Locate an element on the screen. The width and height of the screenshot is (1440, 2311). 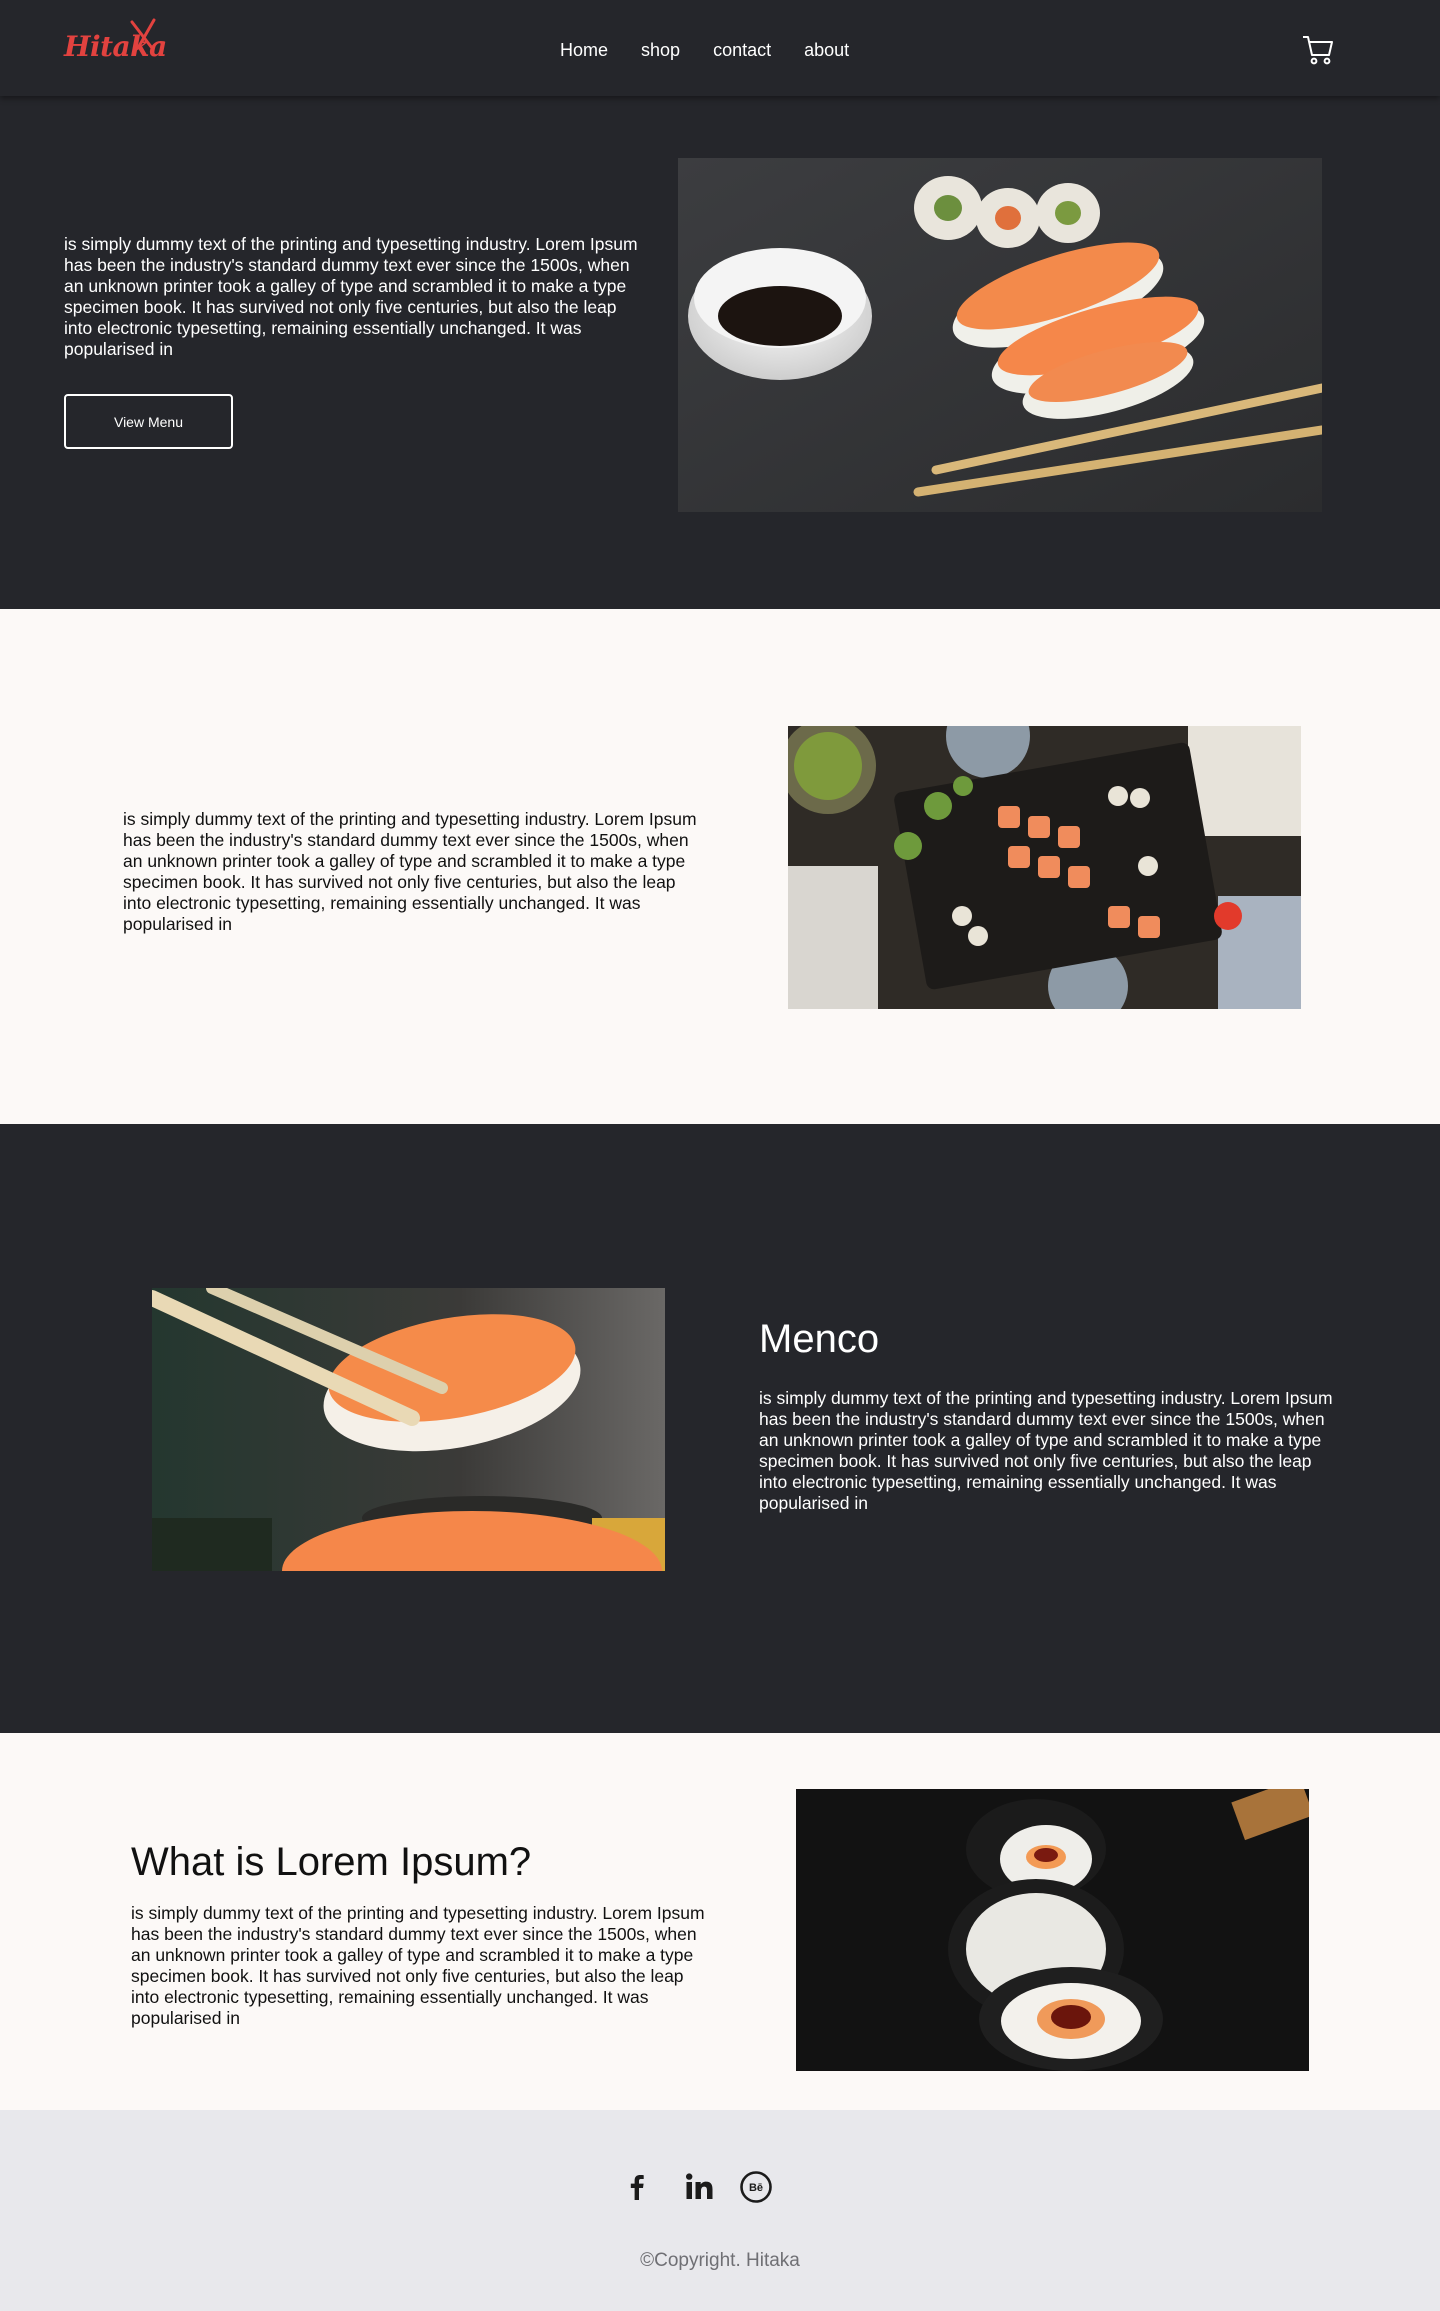
sushi-platter-image is located at coordinates (1044, 867).